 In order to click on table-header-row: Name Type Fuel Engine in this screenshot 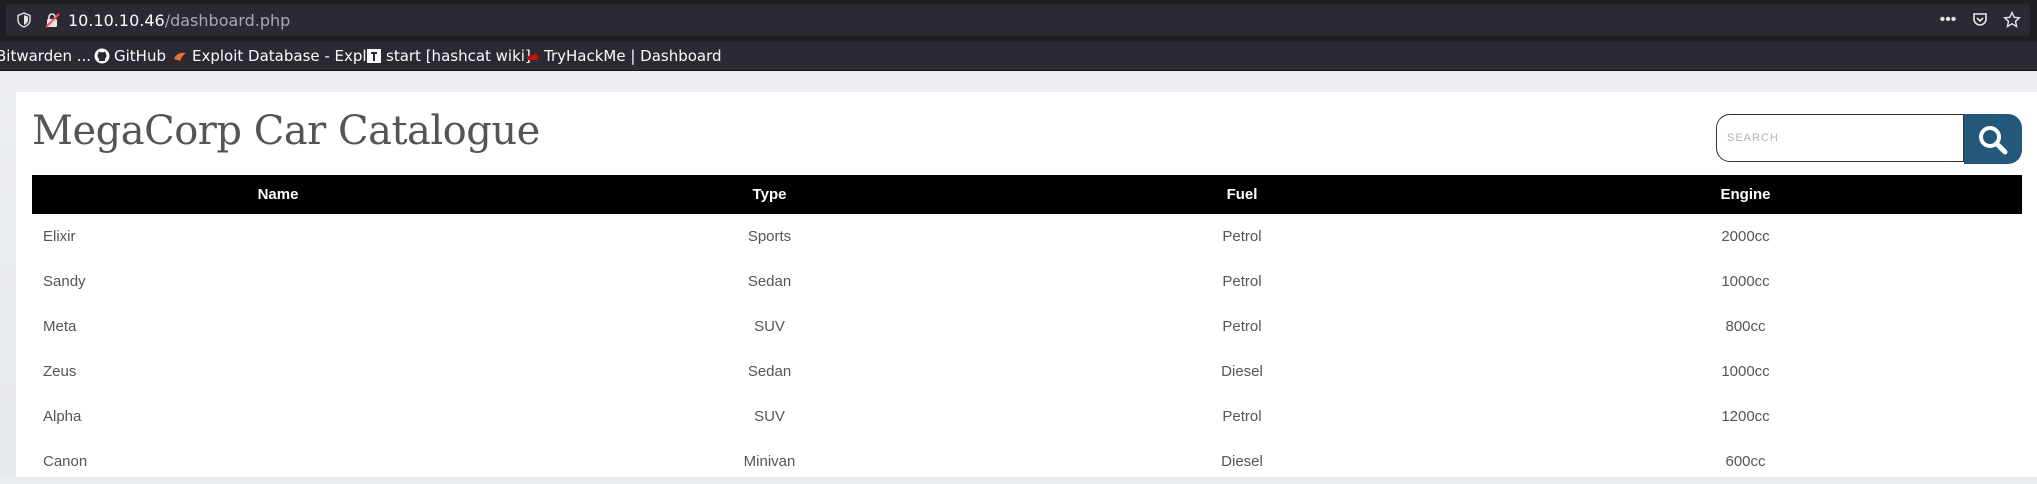, I will do `click(1027, 194)`.